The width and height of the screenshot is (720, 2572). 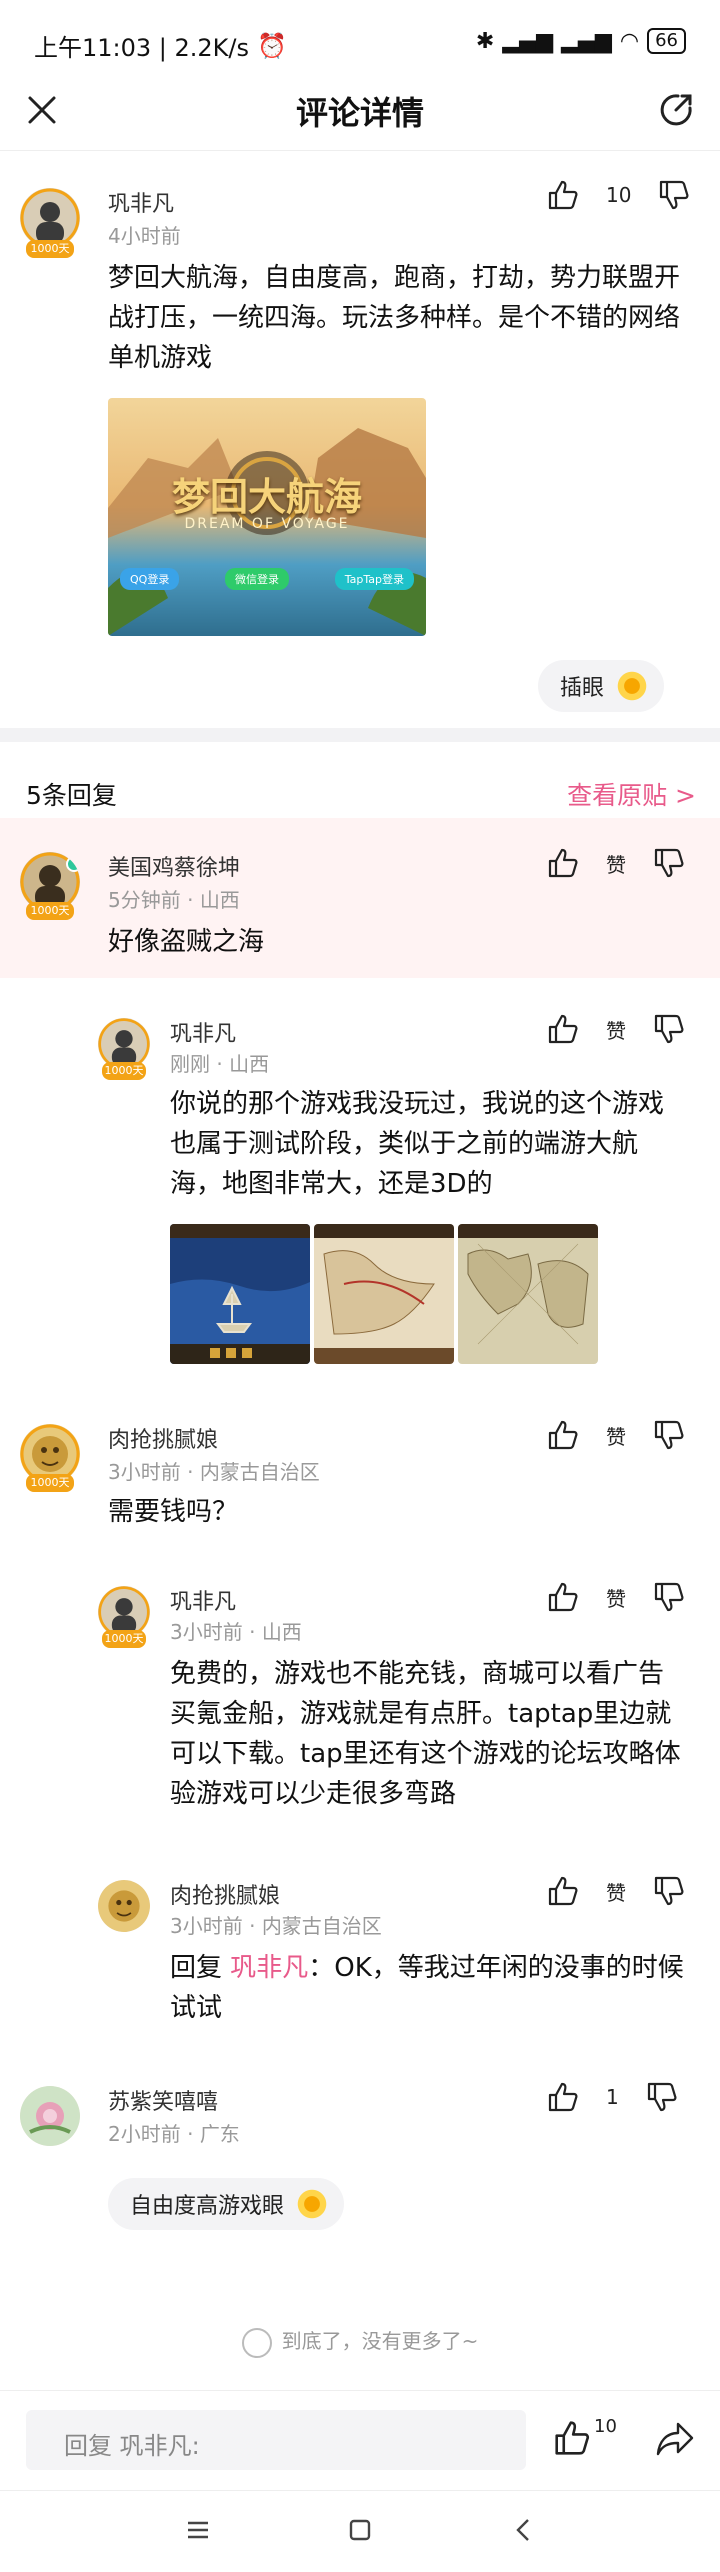 What do you see at coordinates (190, 1064) in the screenshot?
I see `reply-time: 刚刚` at bounding box center [190, 1064].